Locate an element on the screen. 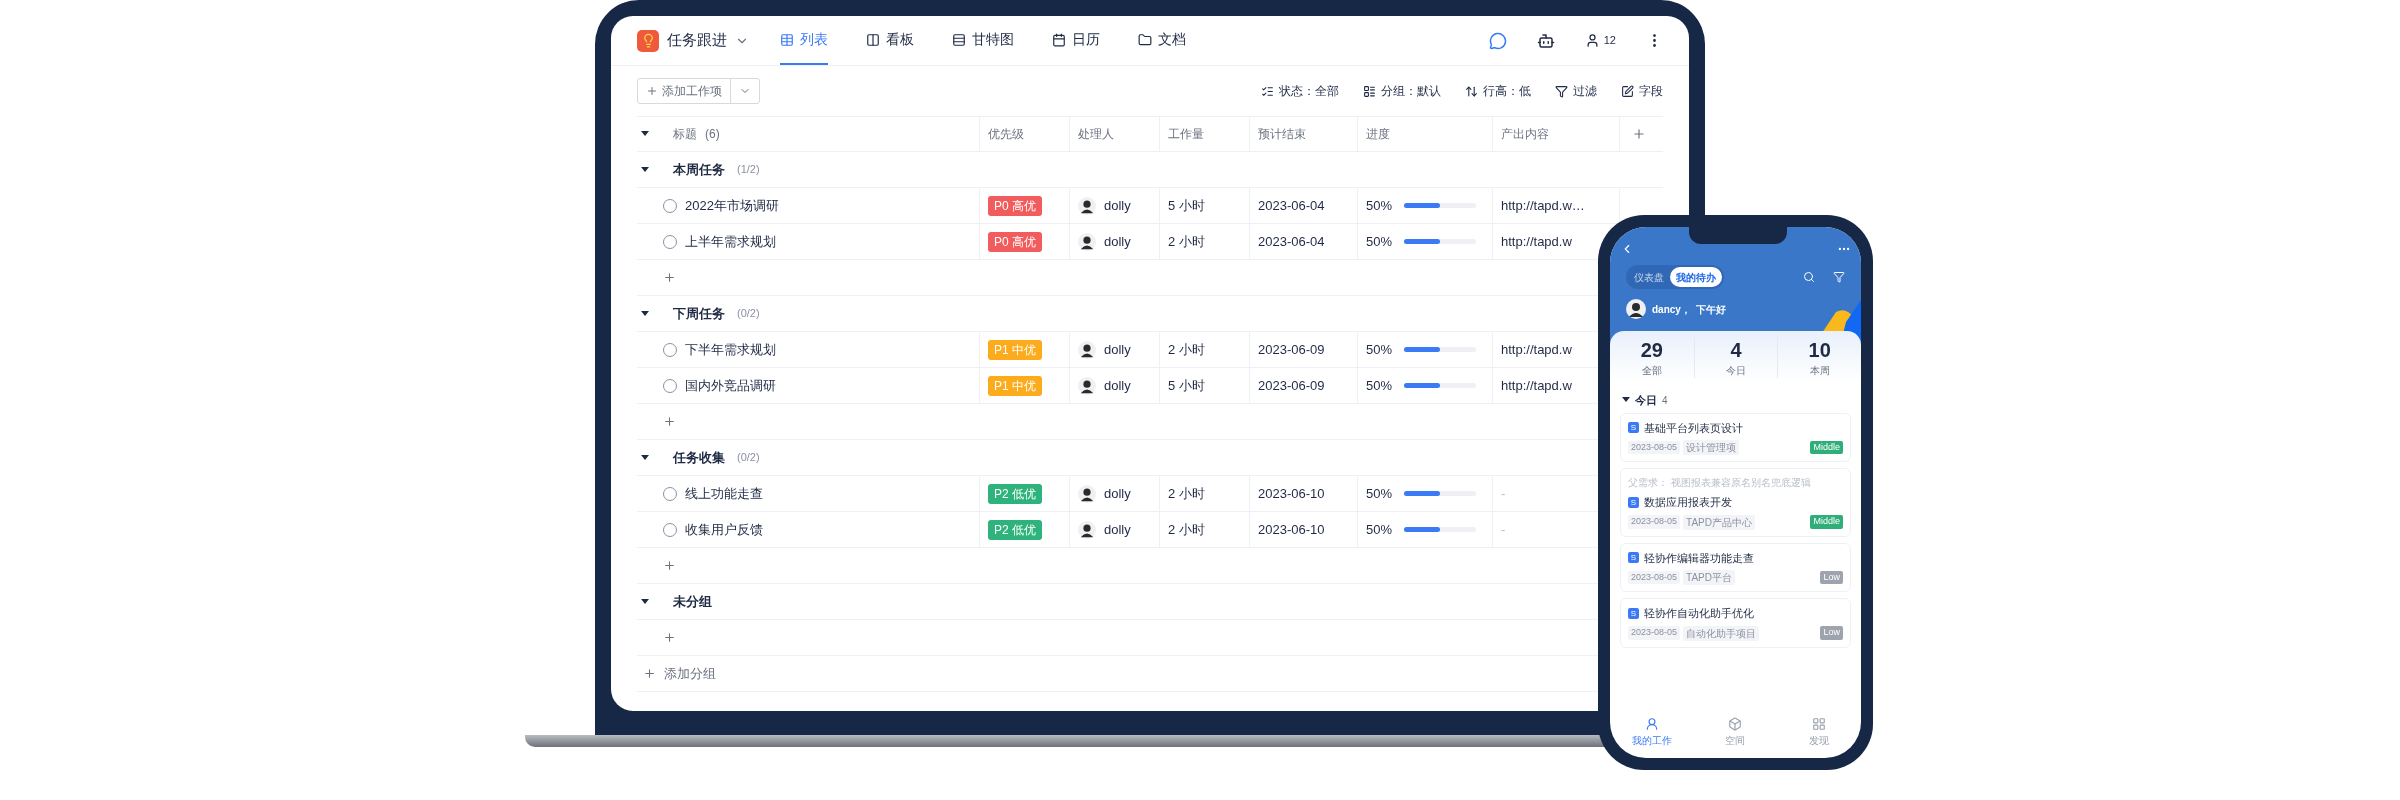  add-column-icon is located at coordinates (1639, 134).